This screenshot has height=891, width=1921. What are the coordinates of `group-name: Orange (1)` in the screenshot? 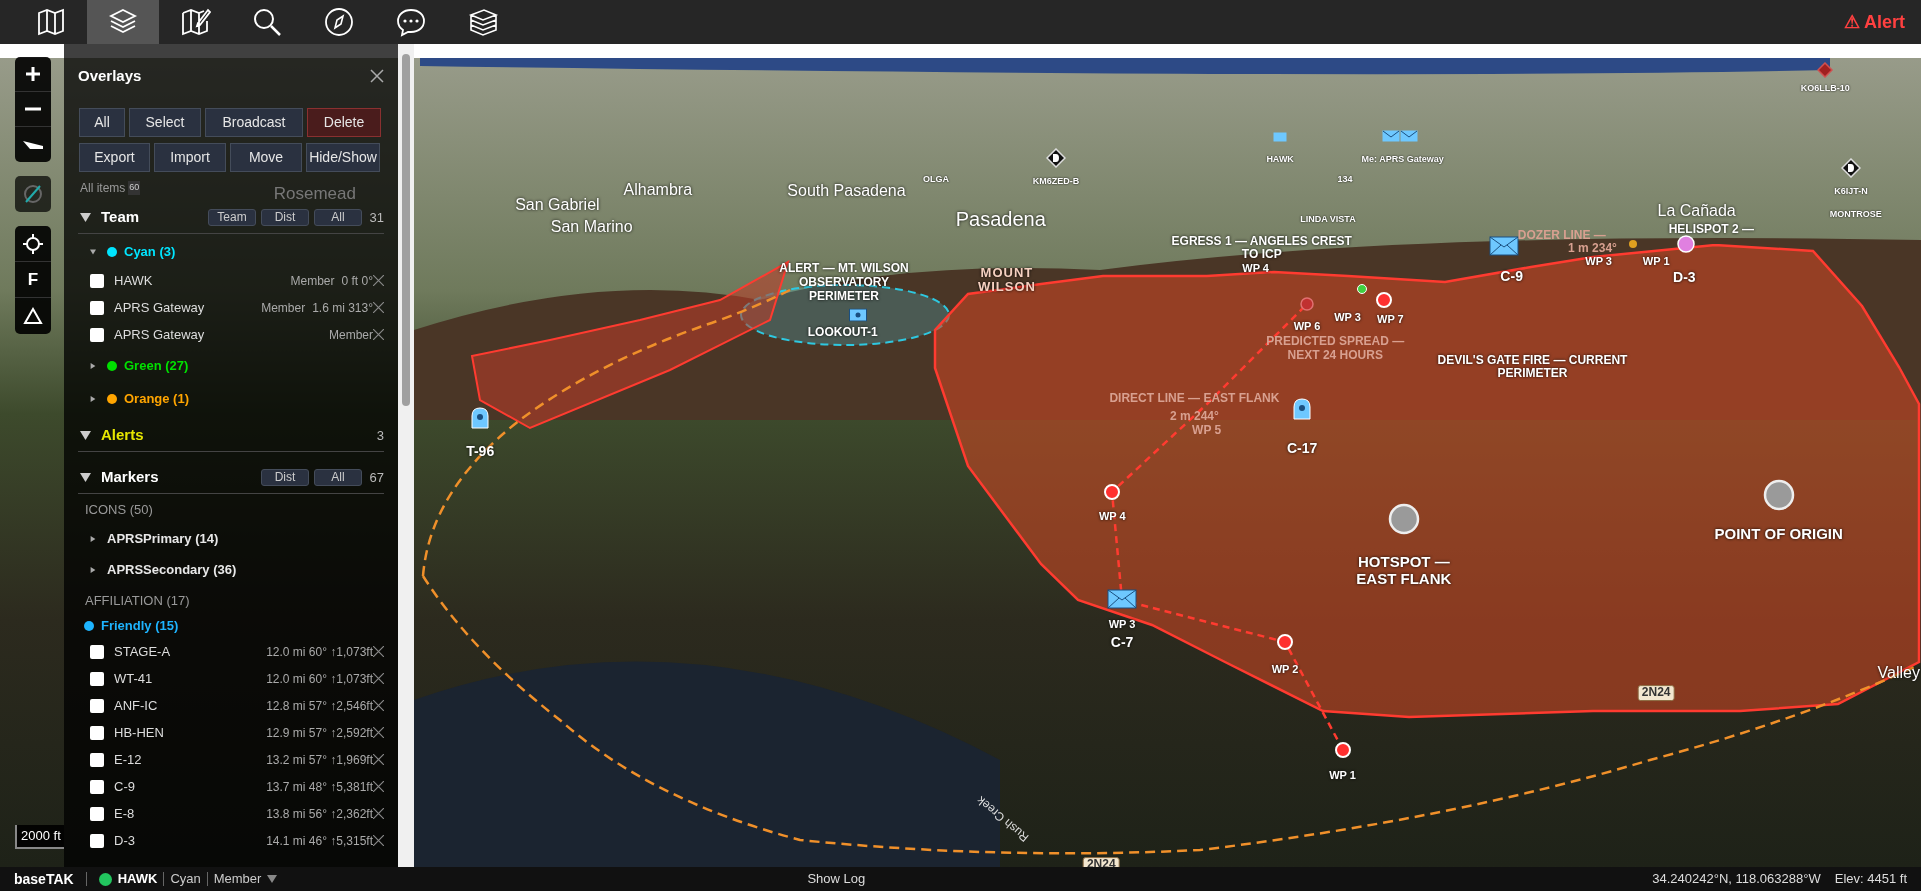 It's located at (156, 398).